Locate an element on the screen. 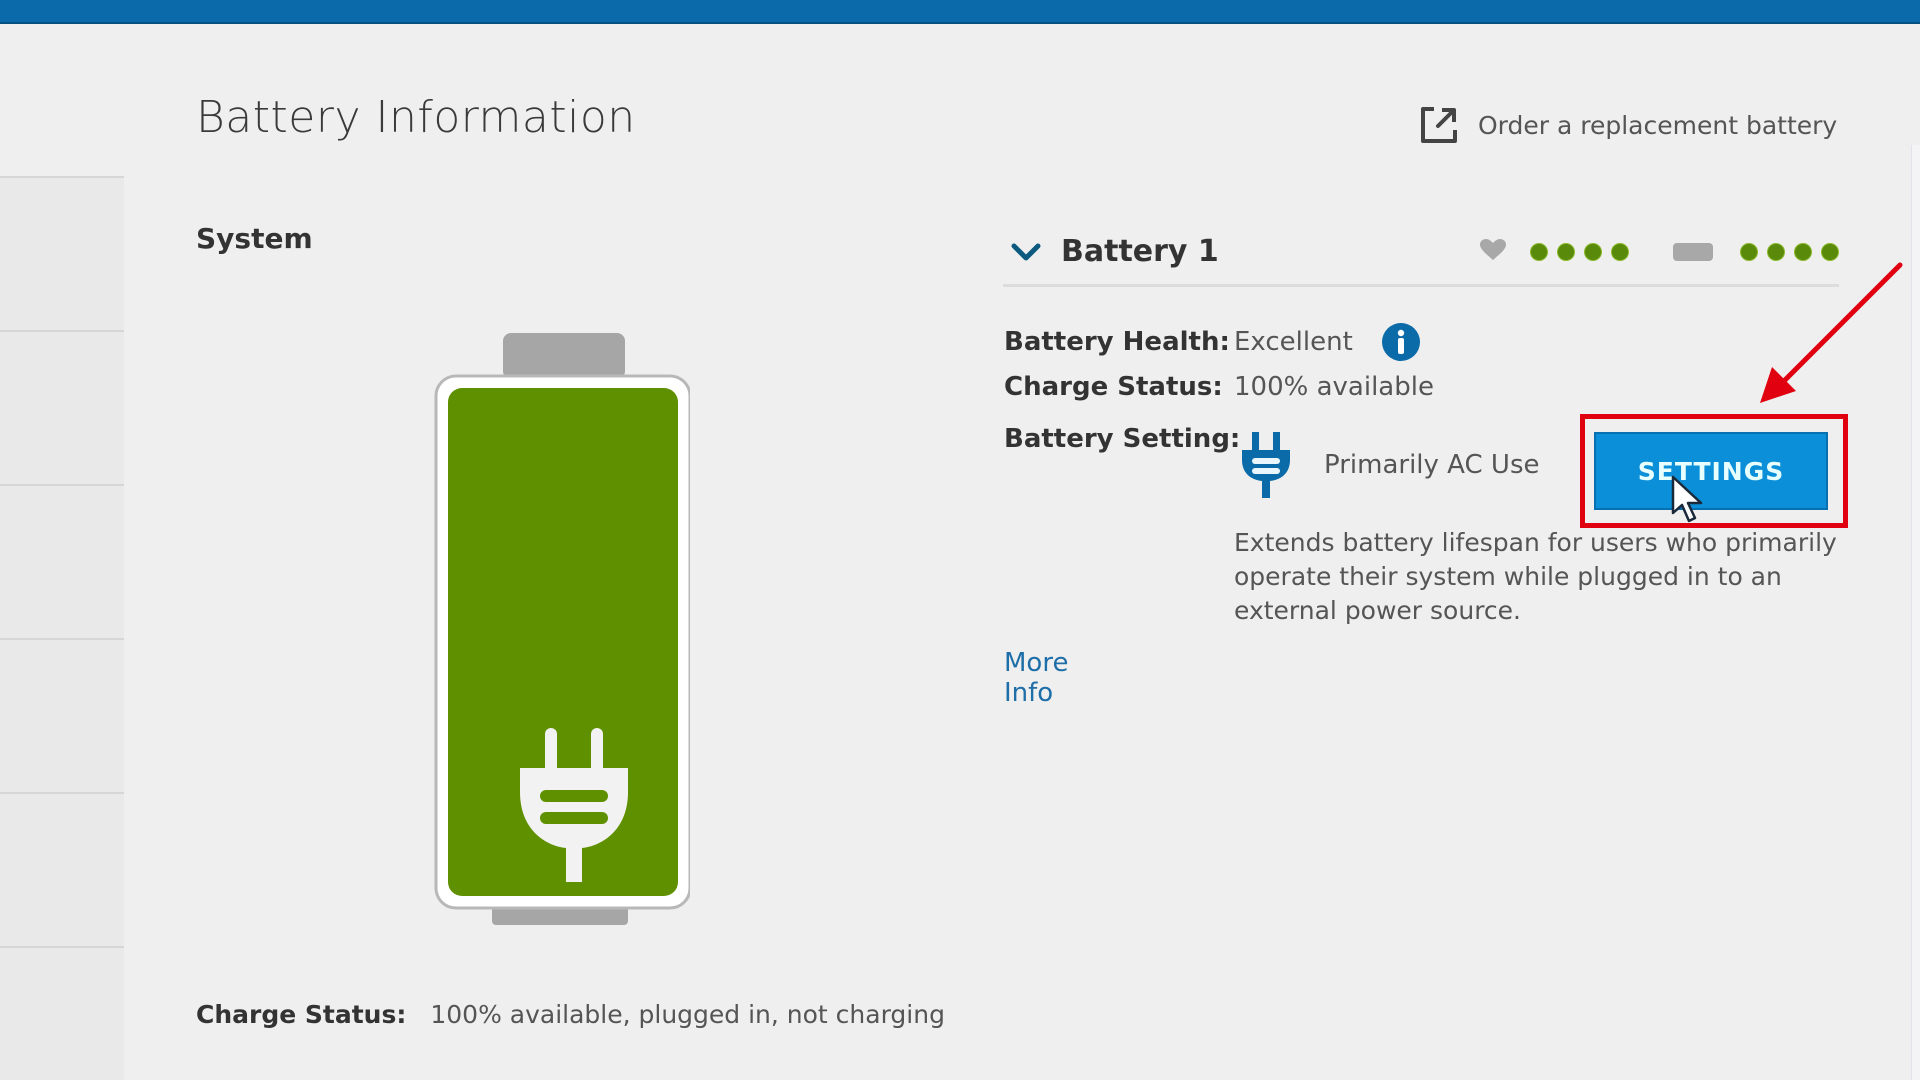 This screenshot has height=1080, width=1920. battery-charge-row: Charge Status: 100% available is located at coordinates (1219, 387).